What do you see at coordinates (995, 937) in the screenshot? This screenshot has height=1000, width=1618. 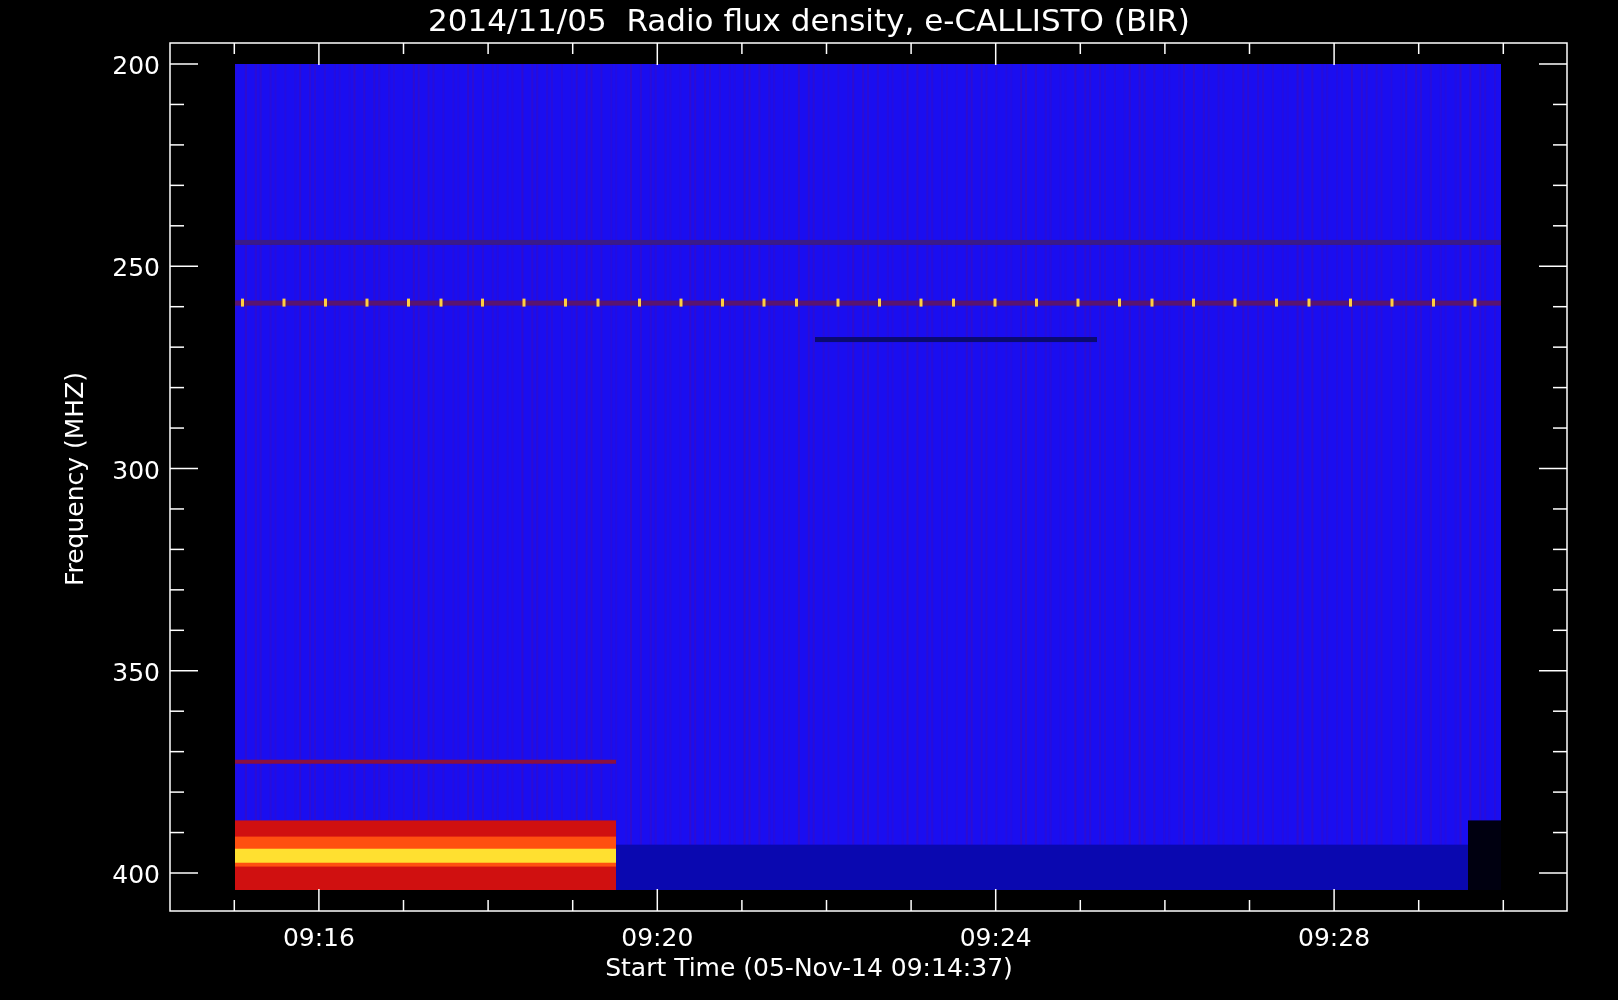 I see `x-tick-label: 09:24` at bounding box center [995, 937].